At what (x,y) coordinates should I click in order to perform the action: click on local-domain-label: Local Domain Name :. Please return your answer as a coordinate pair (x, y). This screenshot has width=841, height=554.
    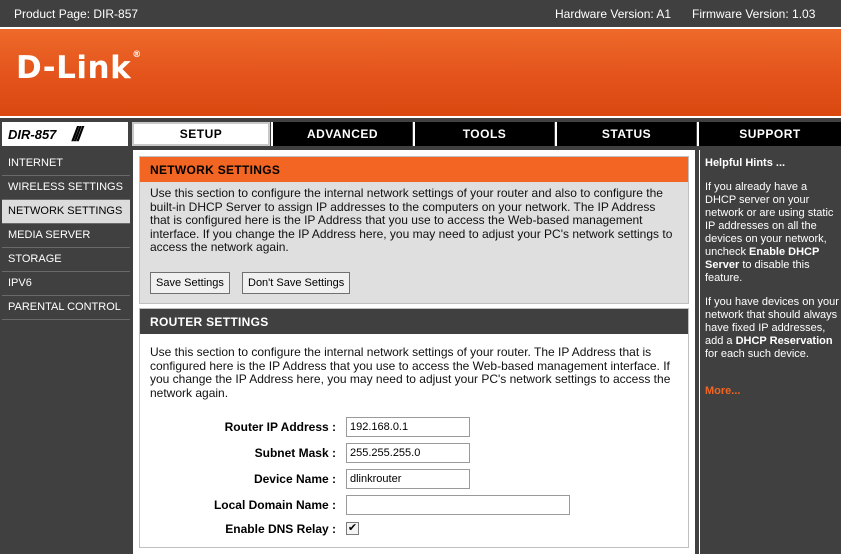
    Looking at the image, I should click on (274, 505).